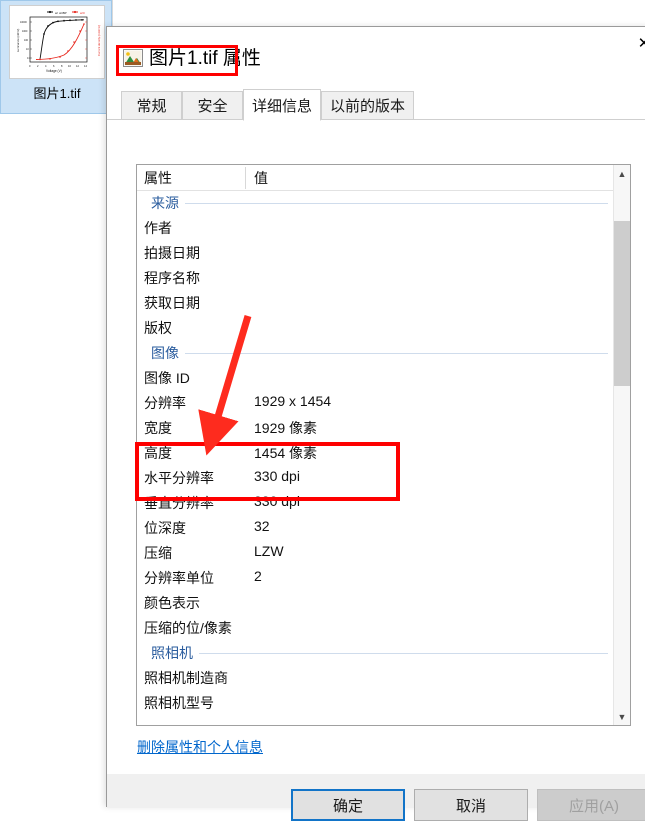  I want to click on property-row: 作者, so click(375, 228).